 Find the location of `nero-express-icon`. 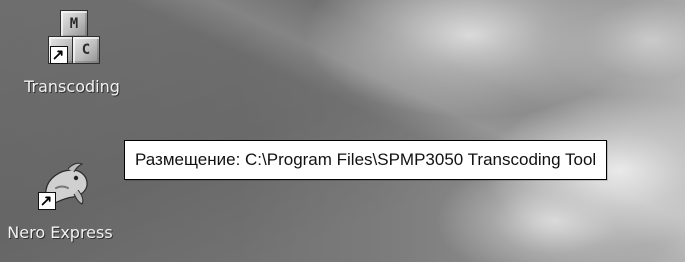

nero-express-icon is located at coordinates (60, 189).